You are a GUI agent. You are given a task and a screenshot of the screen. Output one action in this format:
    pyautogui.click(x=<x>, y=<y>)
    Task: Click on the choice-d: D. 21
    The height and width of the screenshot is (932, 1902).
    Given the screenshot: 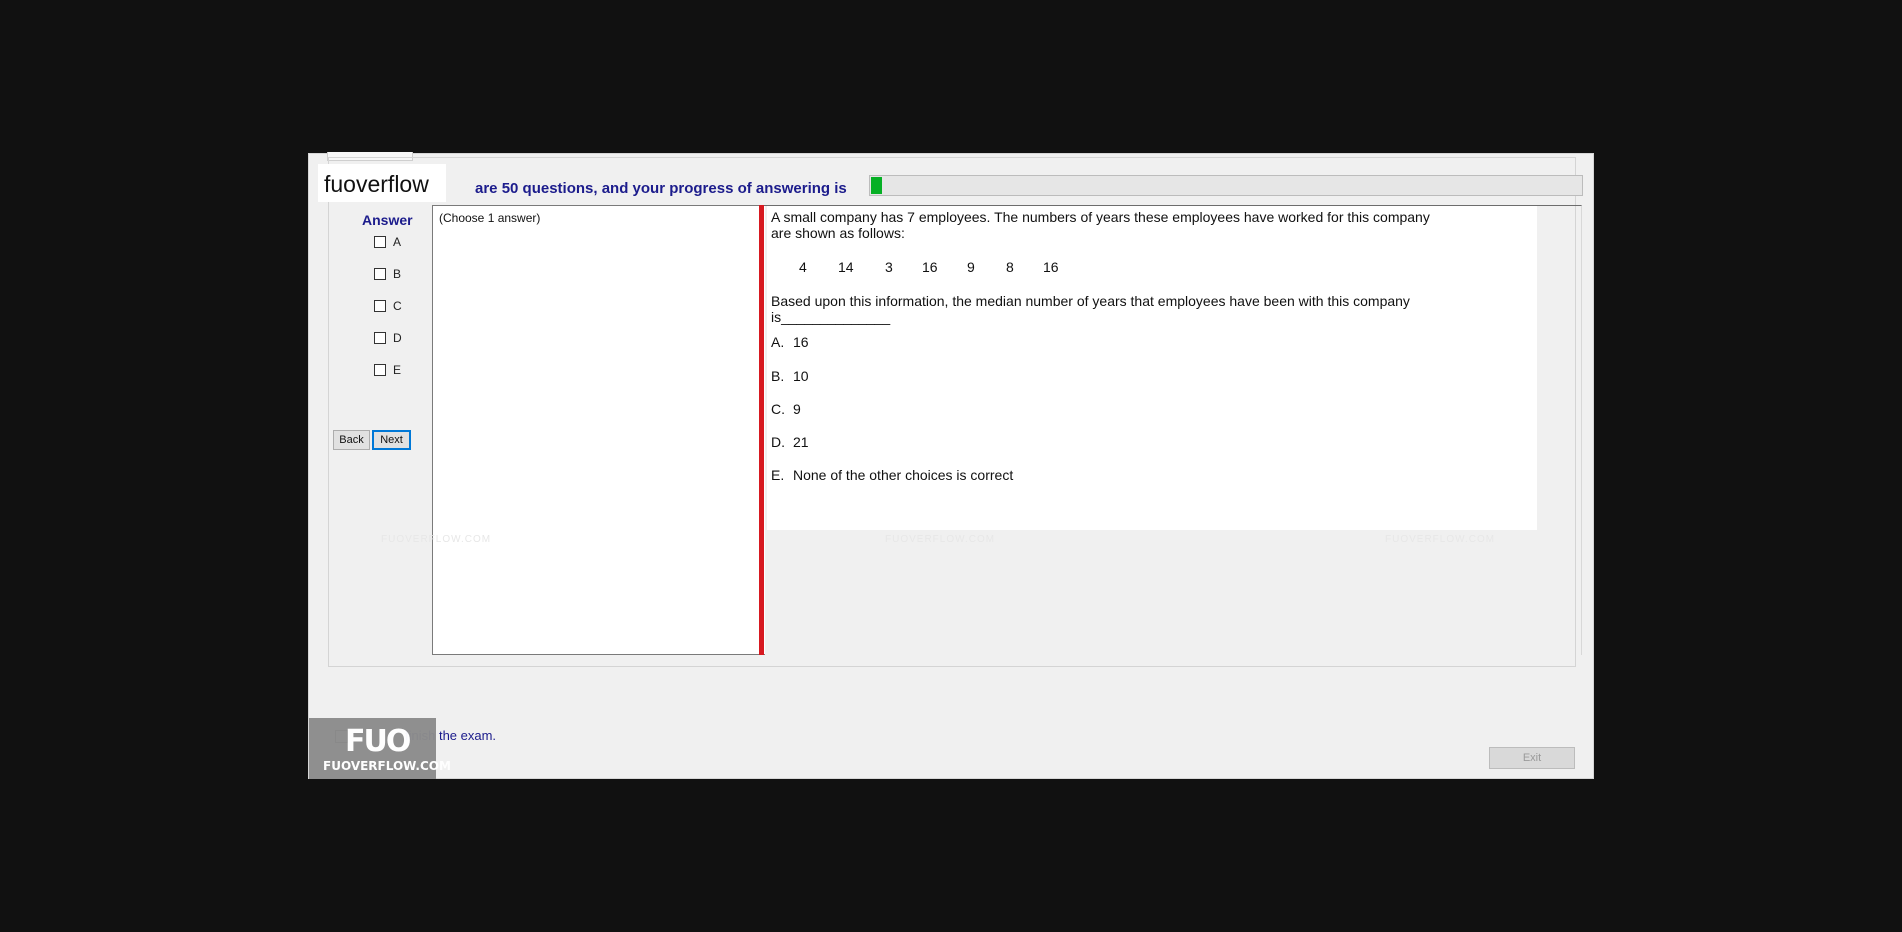 What is the action you would take?
    pyautogui.click(x=790, y=442)
    